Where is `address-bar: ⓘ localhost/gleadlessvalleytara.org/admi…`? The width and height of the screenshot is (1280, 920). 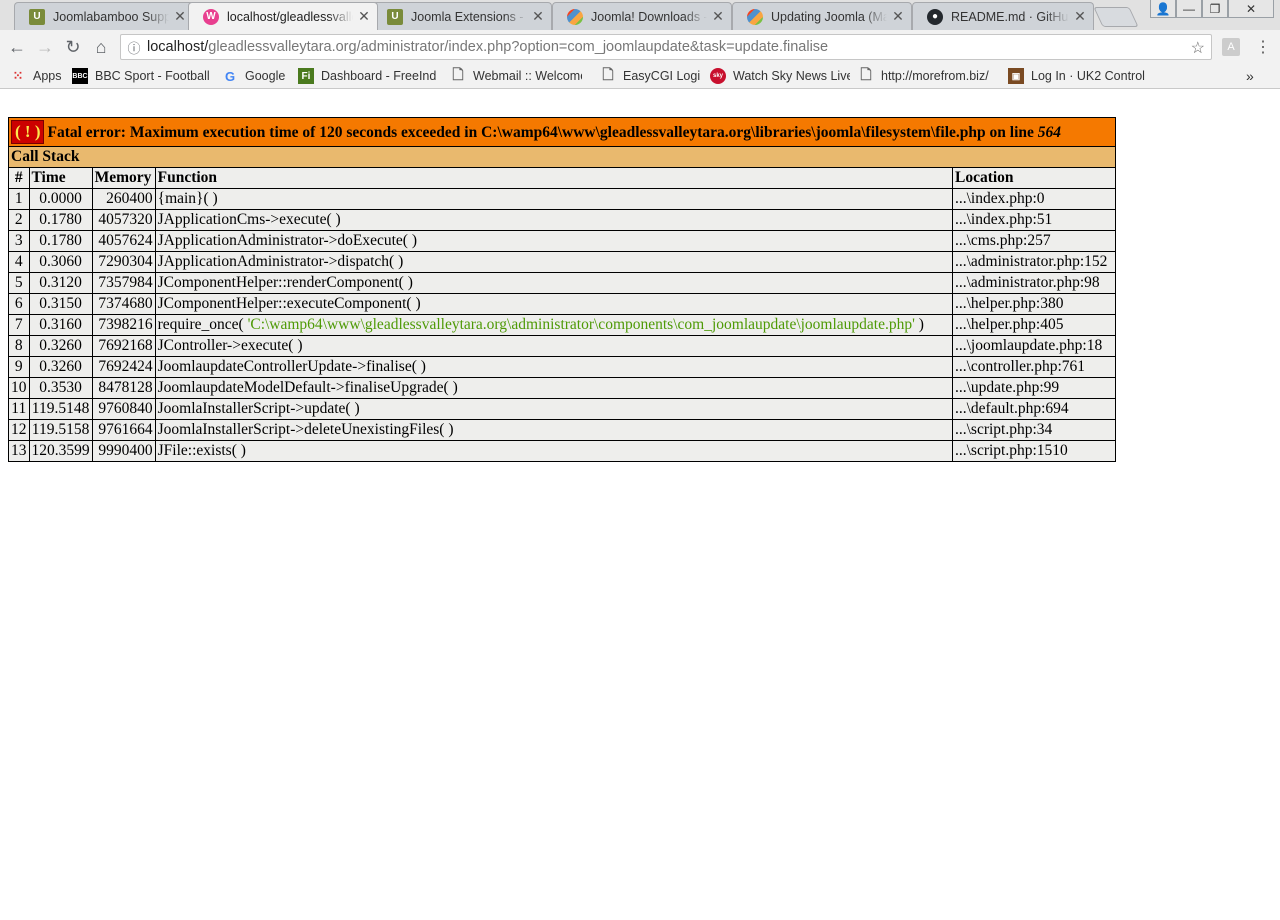 address-bar: ⓘ localhost/gleadlessvalleytara.org/admi… is located at coordinates (666, 47).